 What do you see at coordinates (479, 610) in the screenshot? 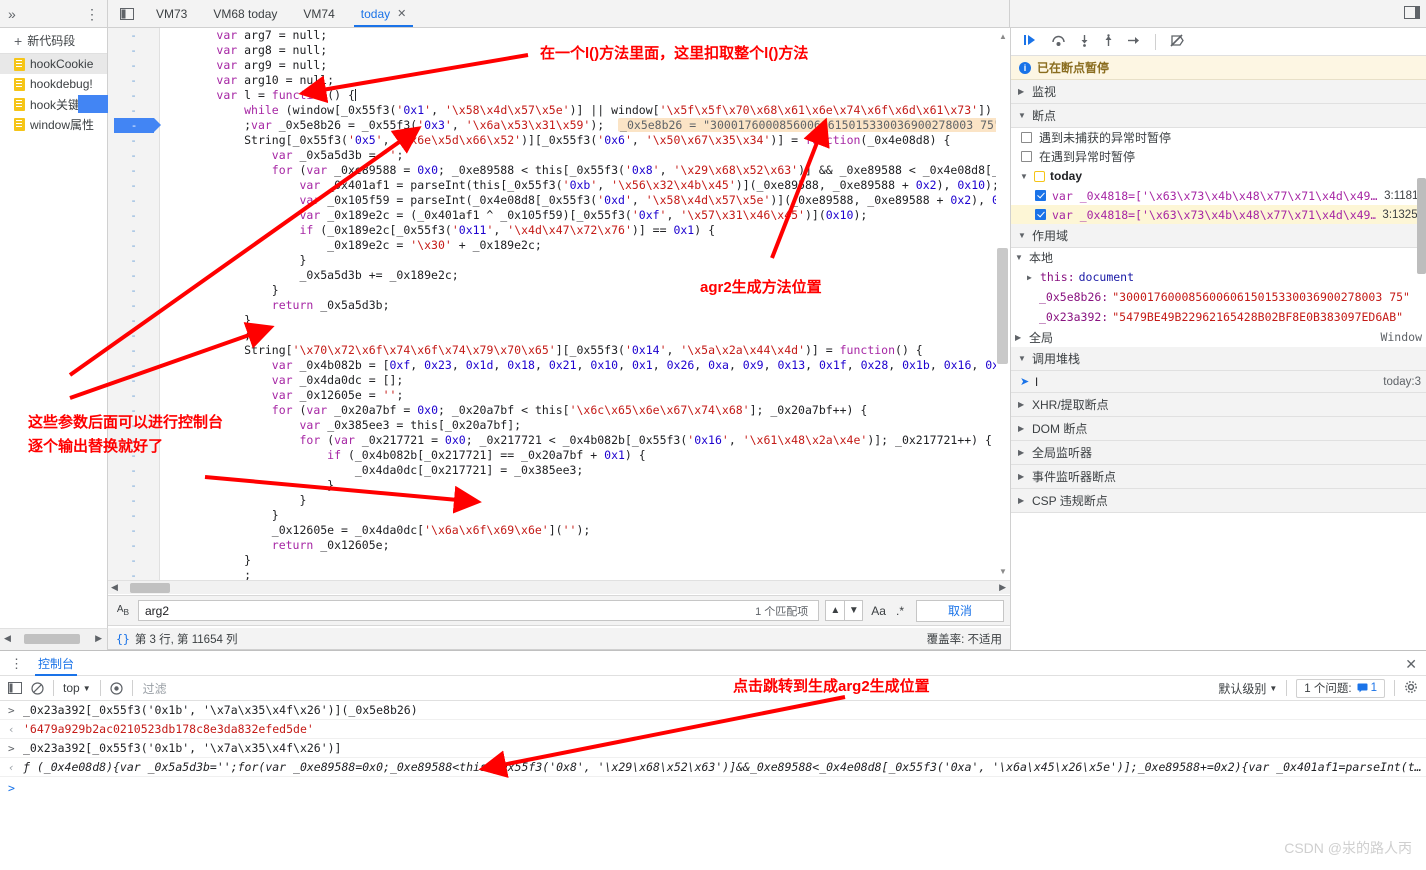
I see `search-input: arg2 1 个匹配项` at bounding box center [479, 610].